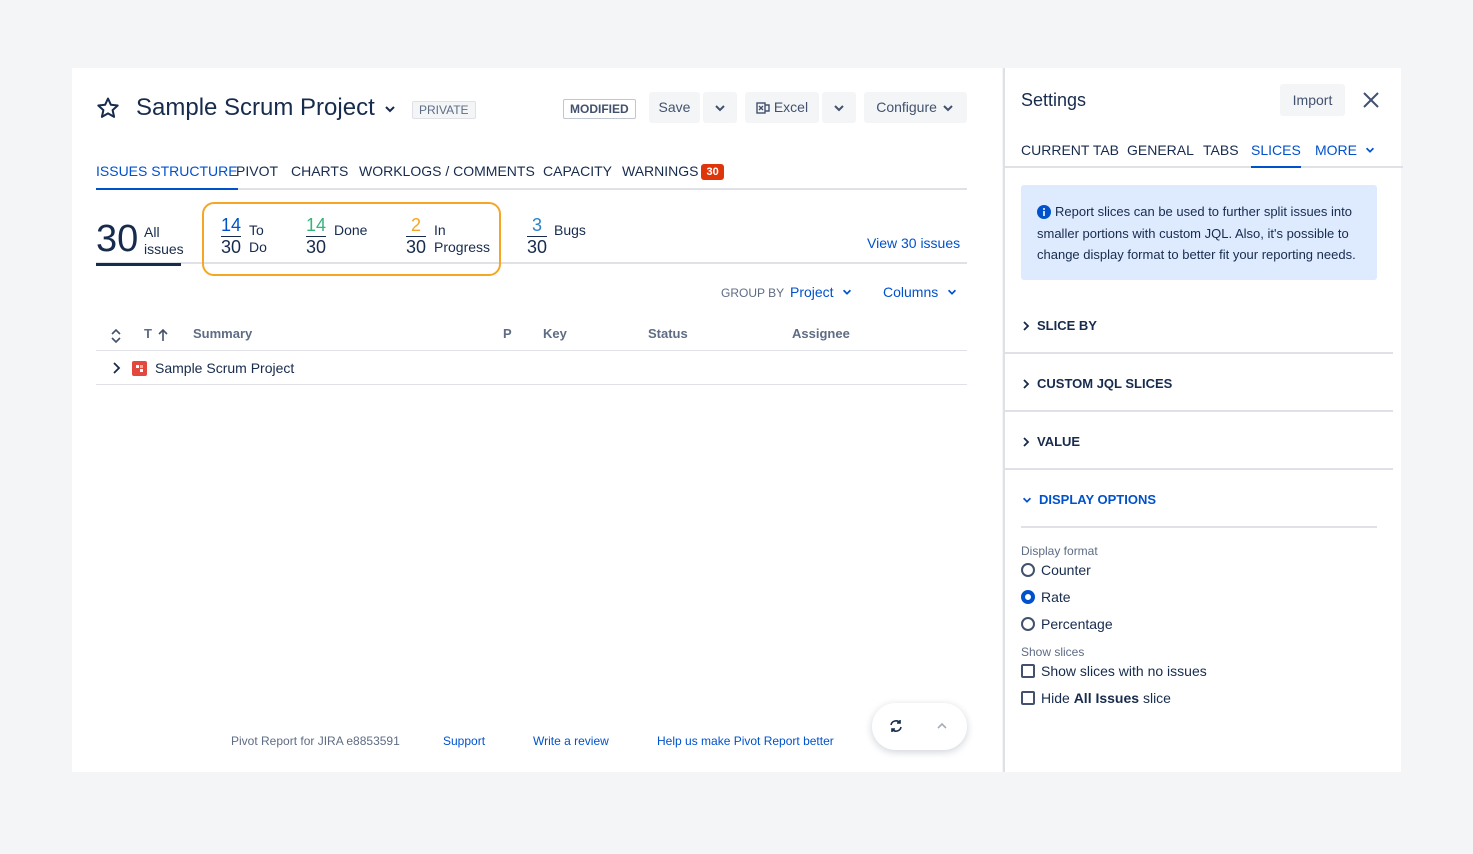 The height and width of the screenshot is (854, 1473). Describe the element at coordinates (1276, 155) in the screenshot. I see `tab-slices: SLICES` at that location.